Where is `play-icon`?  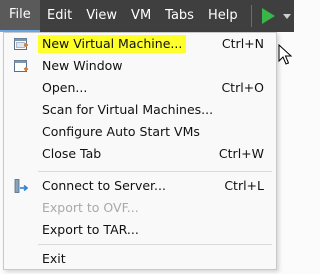 play-icon is located at coordinates (268, 16).